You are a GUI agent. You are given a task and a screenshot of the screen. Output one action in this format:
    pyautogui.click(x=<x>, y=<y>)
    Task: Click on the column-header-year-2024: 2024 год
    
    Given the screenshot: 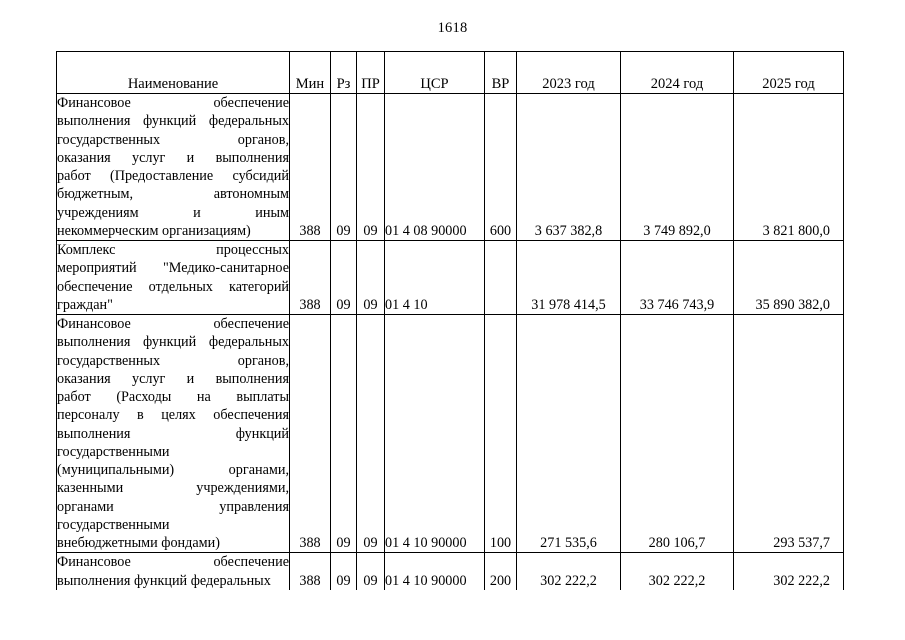 What is the action you would take?
    pyautogui.click(x=677, y=72)
    